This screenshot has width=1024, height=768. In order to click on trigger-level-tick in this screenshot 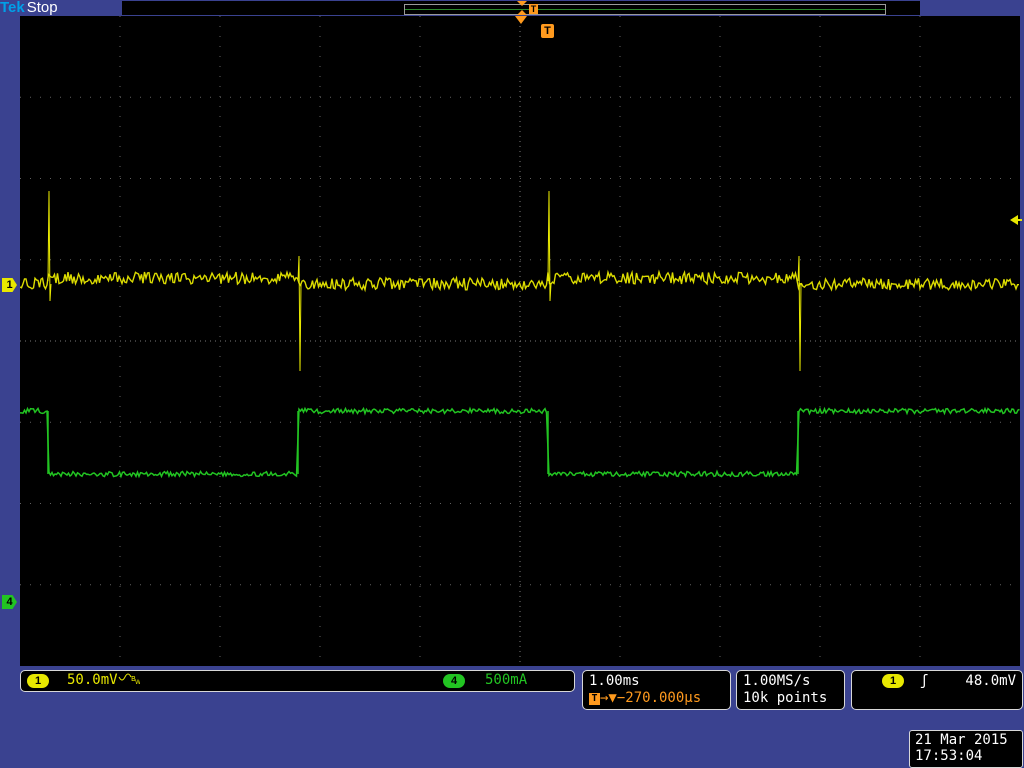, I will do `click(1019, 220)`.